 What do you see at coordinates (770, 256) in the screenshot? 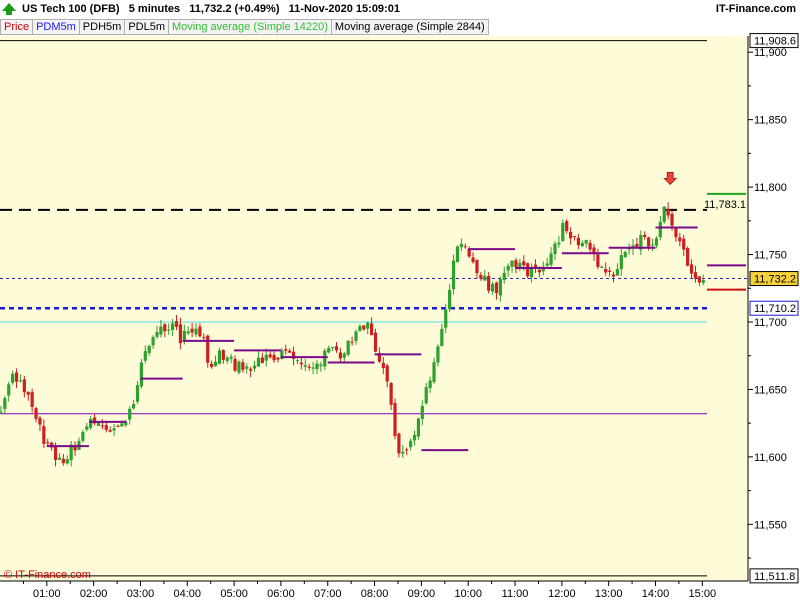
I see `y-tick-label: 11,750` at bounding box center [770, 256].